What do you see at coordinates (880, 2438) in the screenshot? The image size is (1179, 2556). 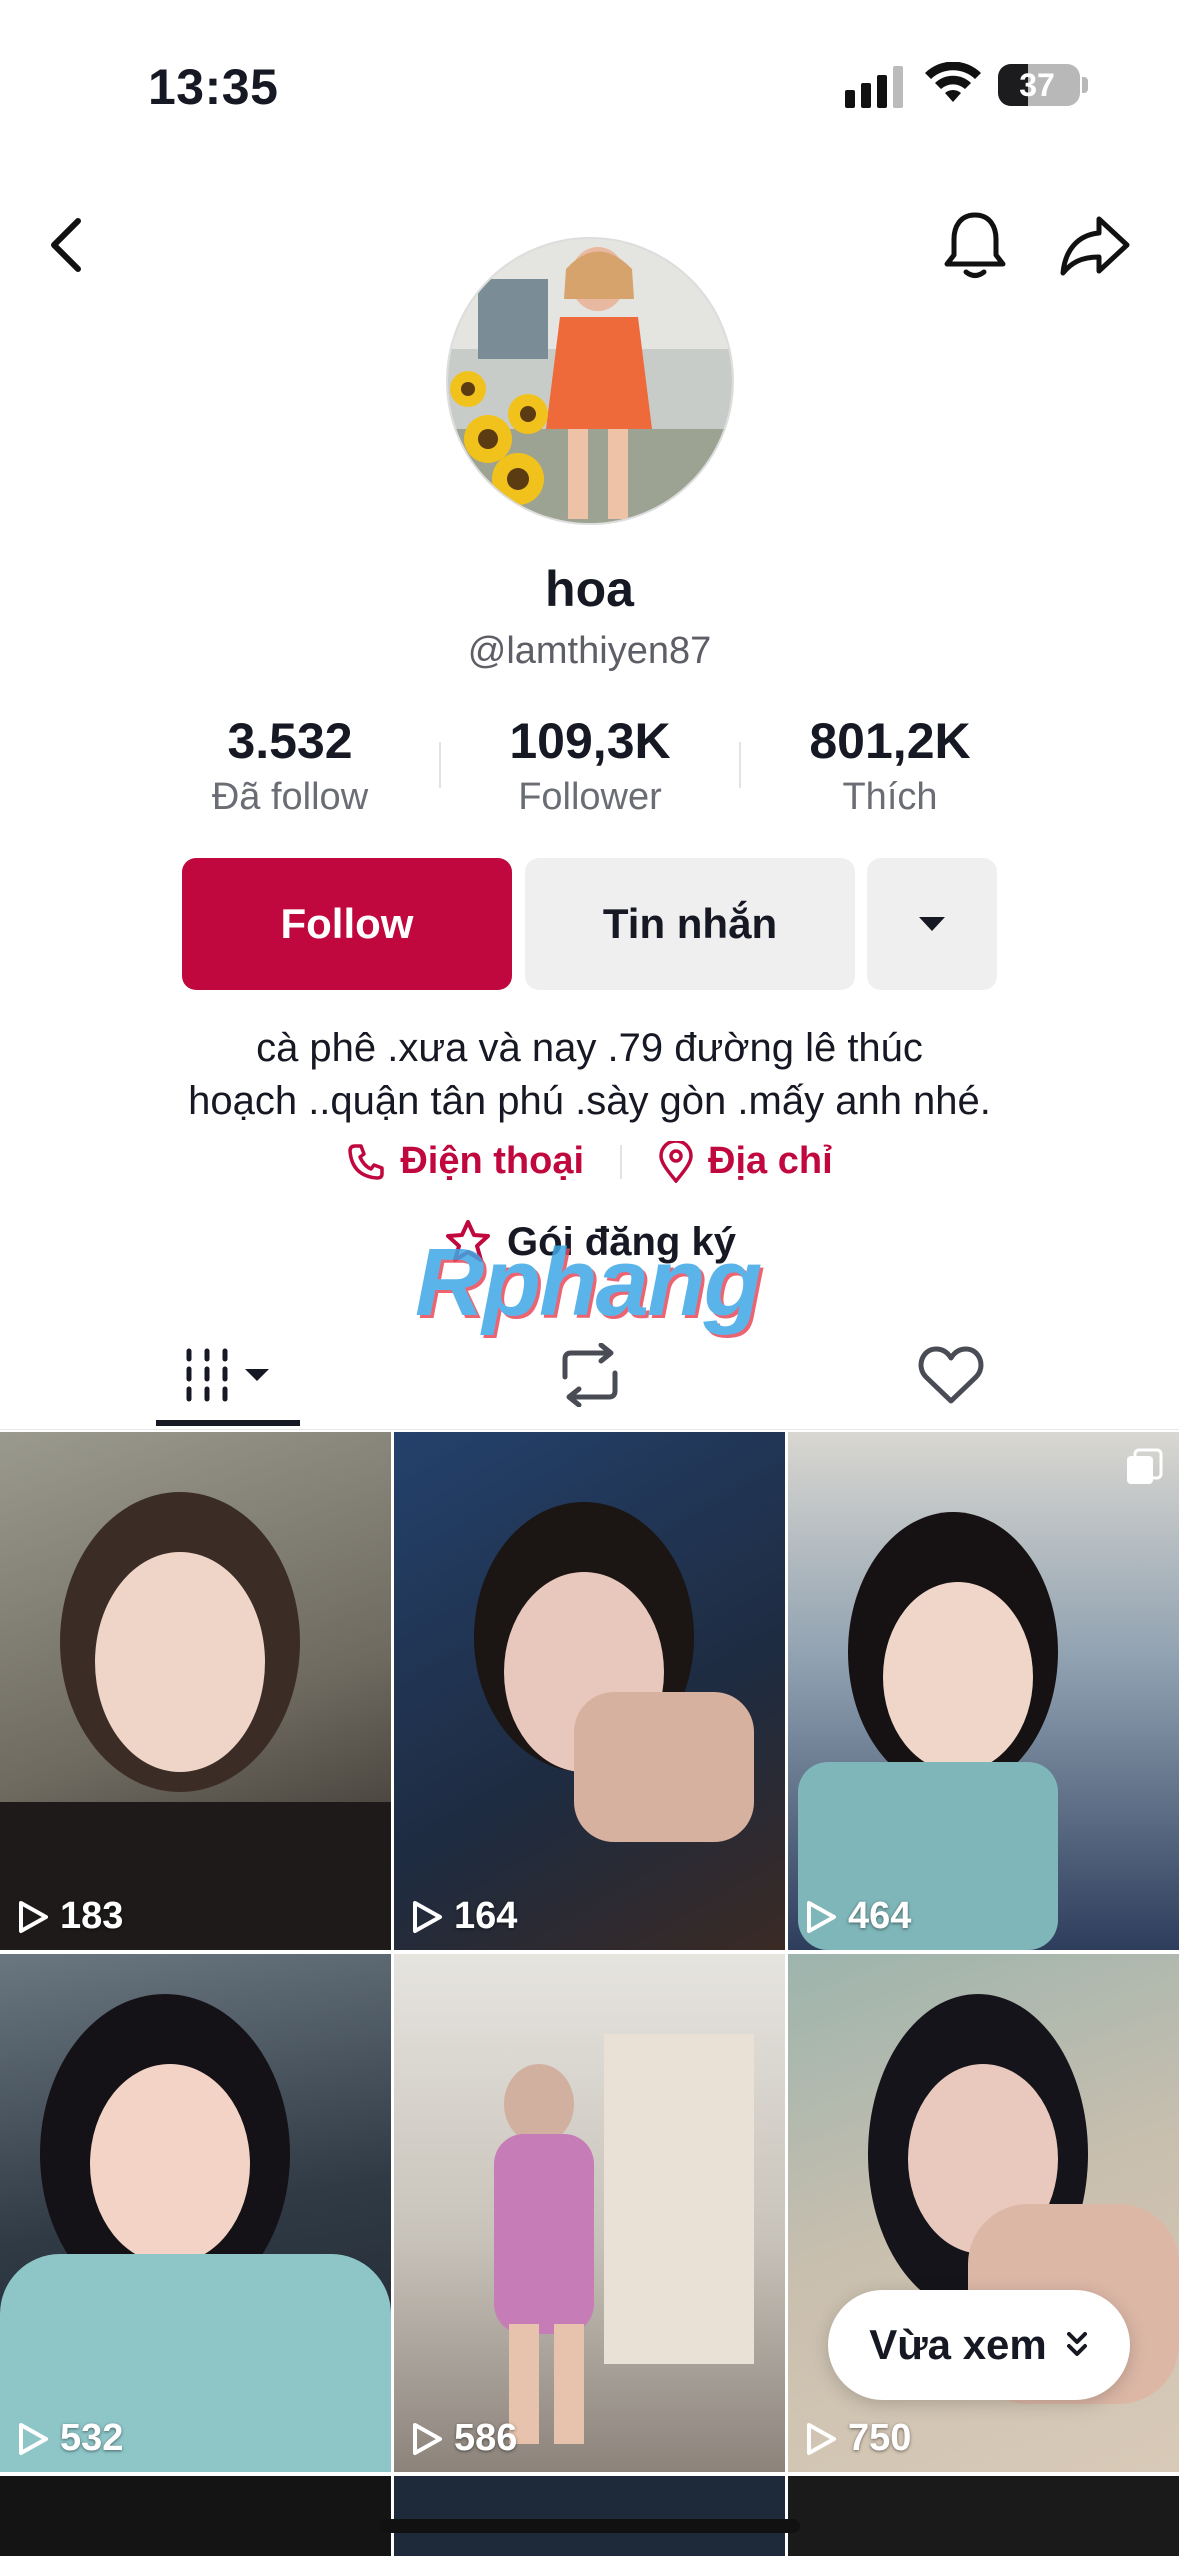 I see `view-count-text: 750` at bounding box center [880, 2438].